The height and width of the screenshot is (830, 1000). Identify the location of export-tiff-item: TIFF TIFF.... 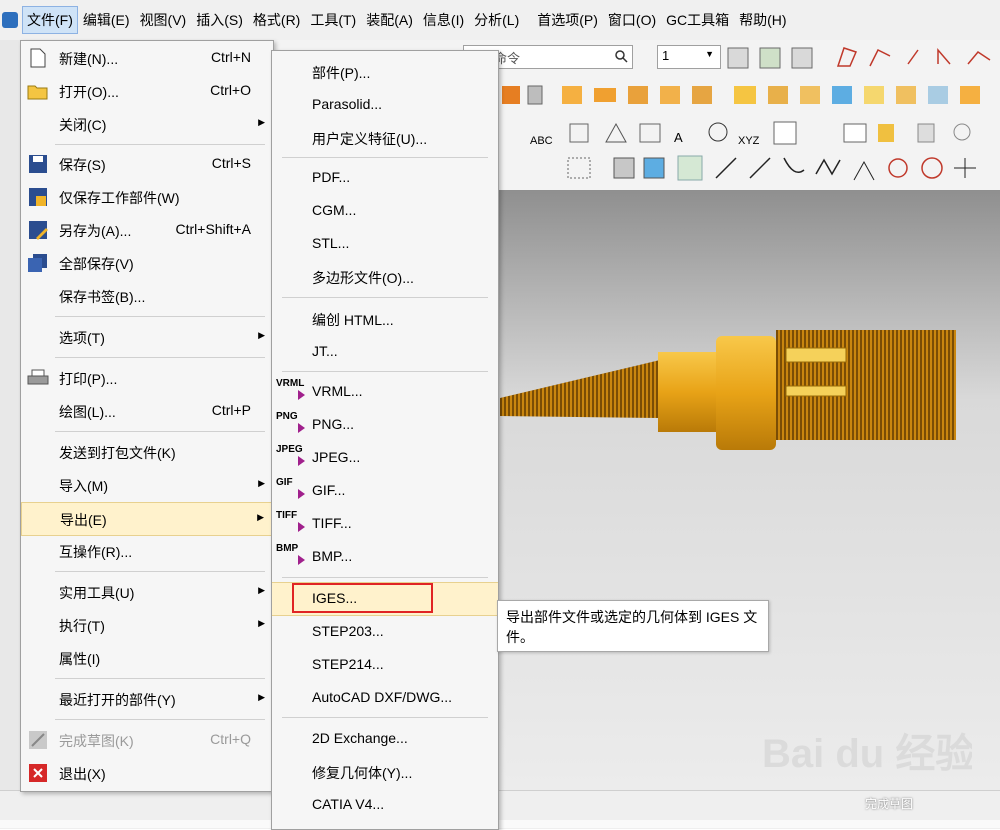
(385, 524).